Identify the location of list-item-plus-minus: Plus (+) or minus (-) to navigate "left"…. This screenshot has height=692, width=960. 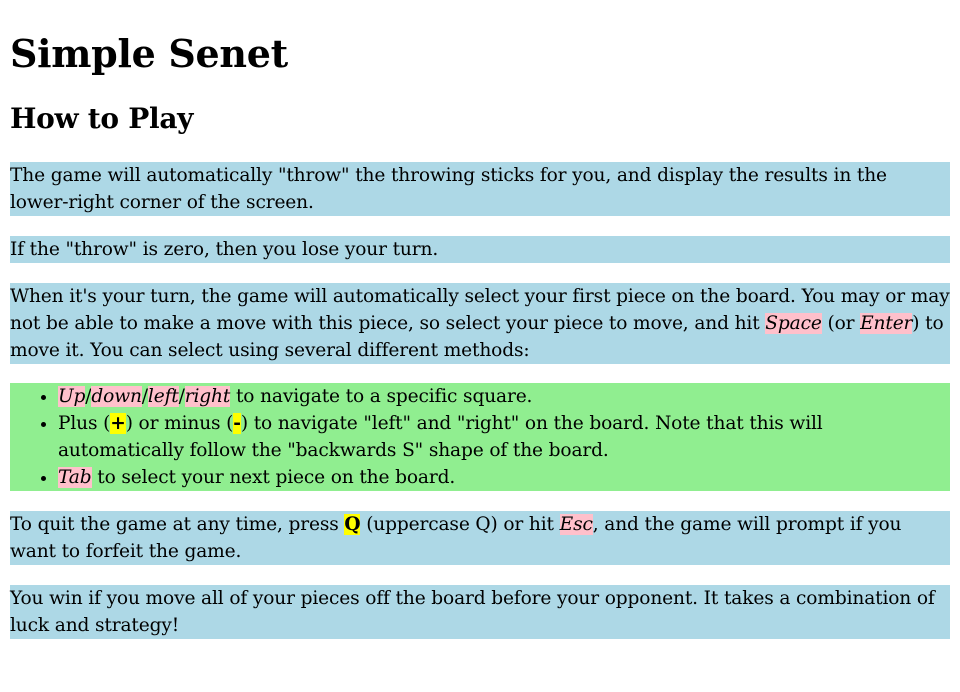
(504, 437).